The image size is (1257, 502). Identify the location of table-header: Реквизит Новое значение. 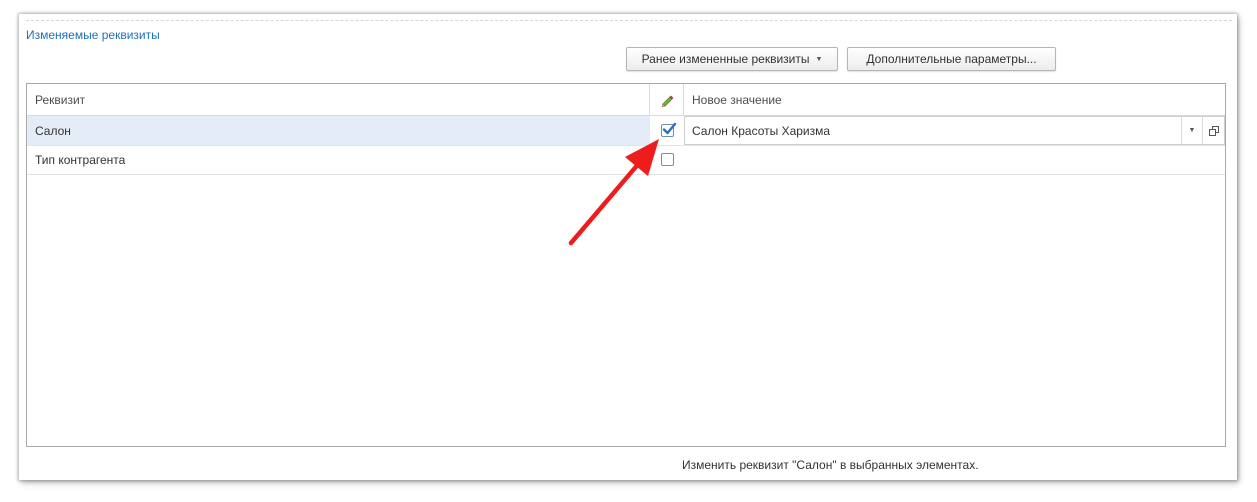
(626, 100).